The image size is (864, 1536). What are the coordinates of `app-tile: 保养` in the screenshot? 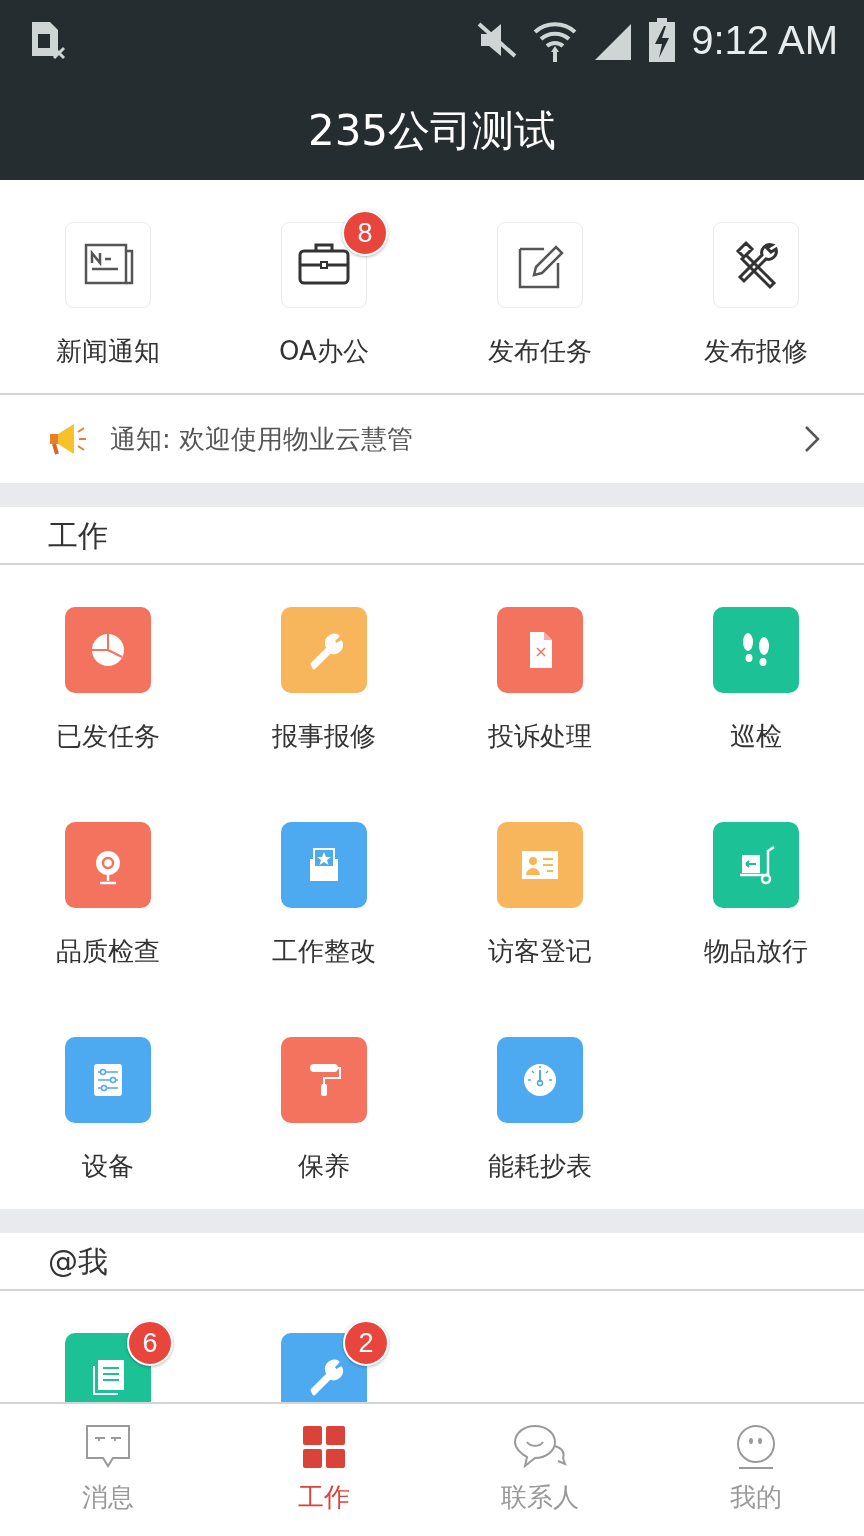 It's located at (324, 1102).